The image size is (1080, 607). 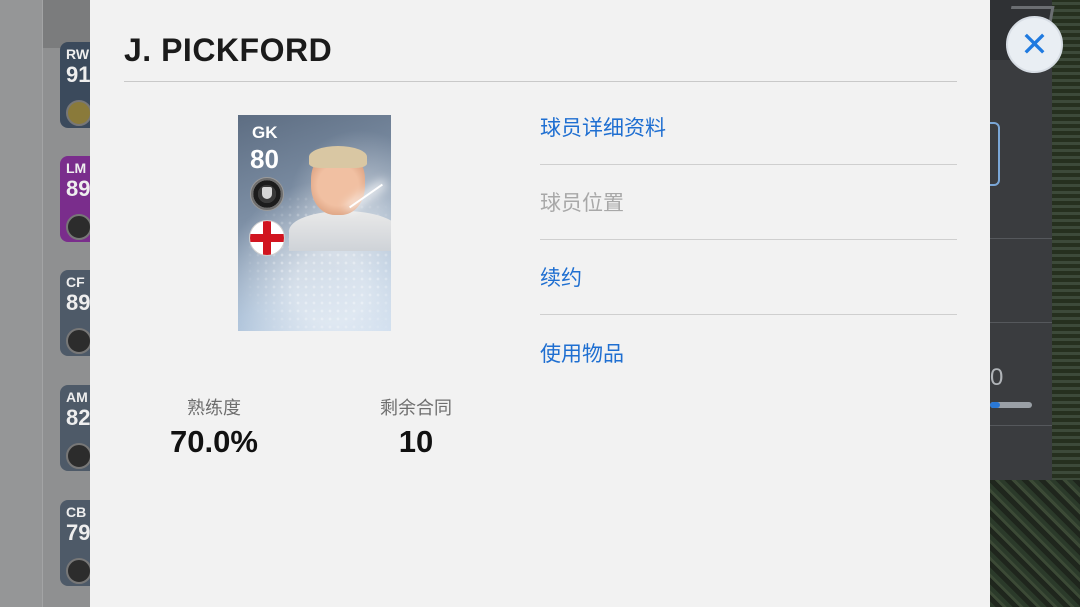 What do you see at coordinates (75, 313) in the screenshot?
I see `background-player-card: CF 89` at bounding box center [75, 313].